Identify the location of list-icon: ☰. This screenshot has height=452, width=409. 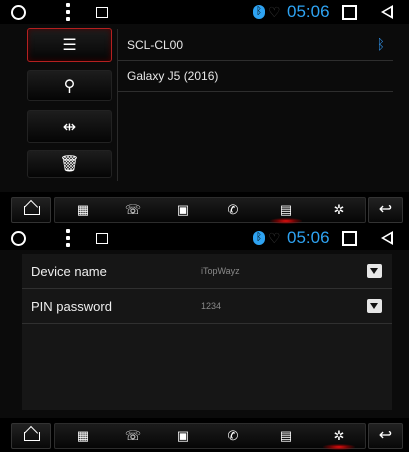
(69, 45).